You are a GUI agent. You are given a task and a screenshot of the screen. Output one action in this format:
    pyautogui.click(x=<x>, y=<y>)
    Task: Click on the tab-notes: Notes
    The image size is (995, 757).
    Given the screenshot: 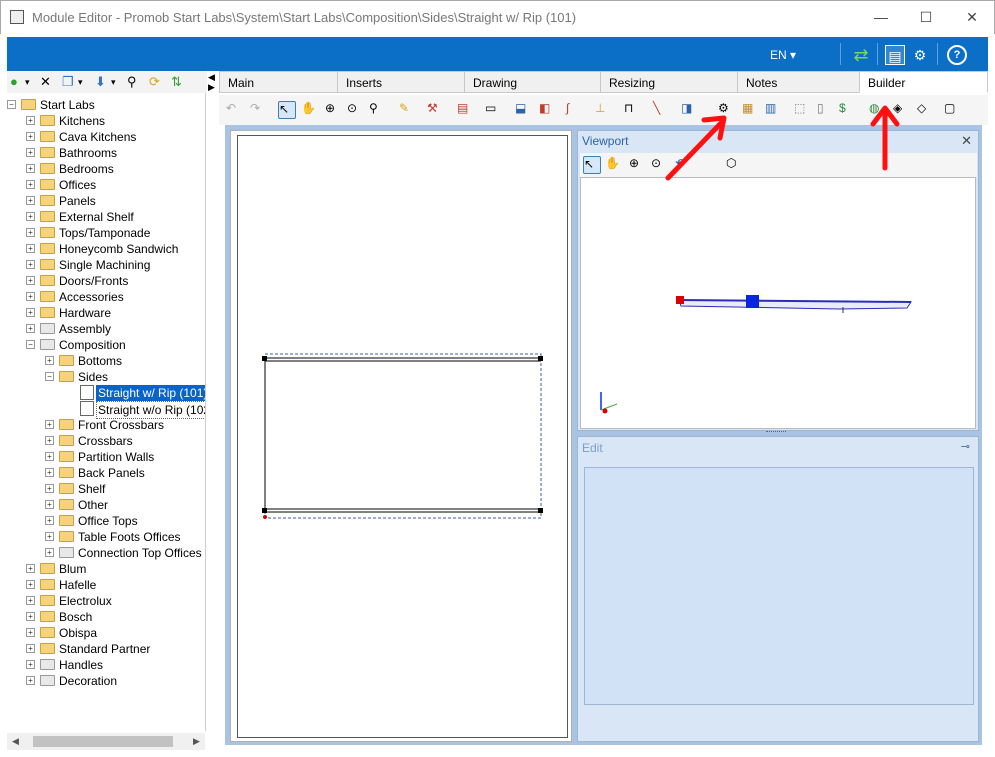 What is the action you would take?
    pyautogui.click(x=798, y=82)
    